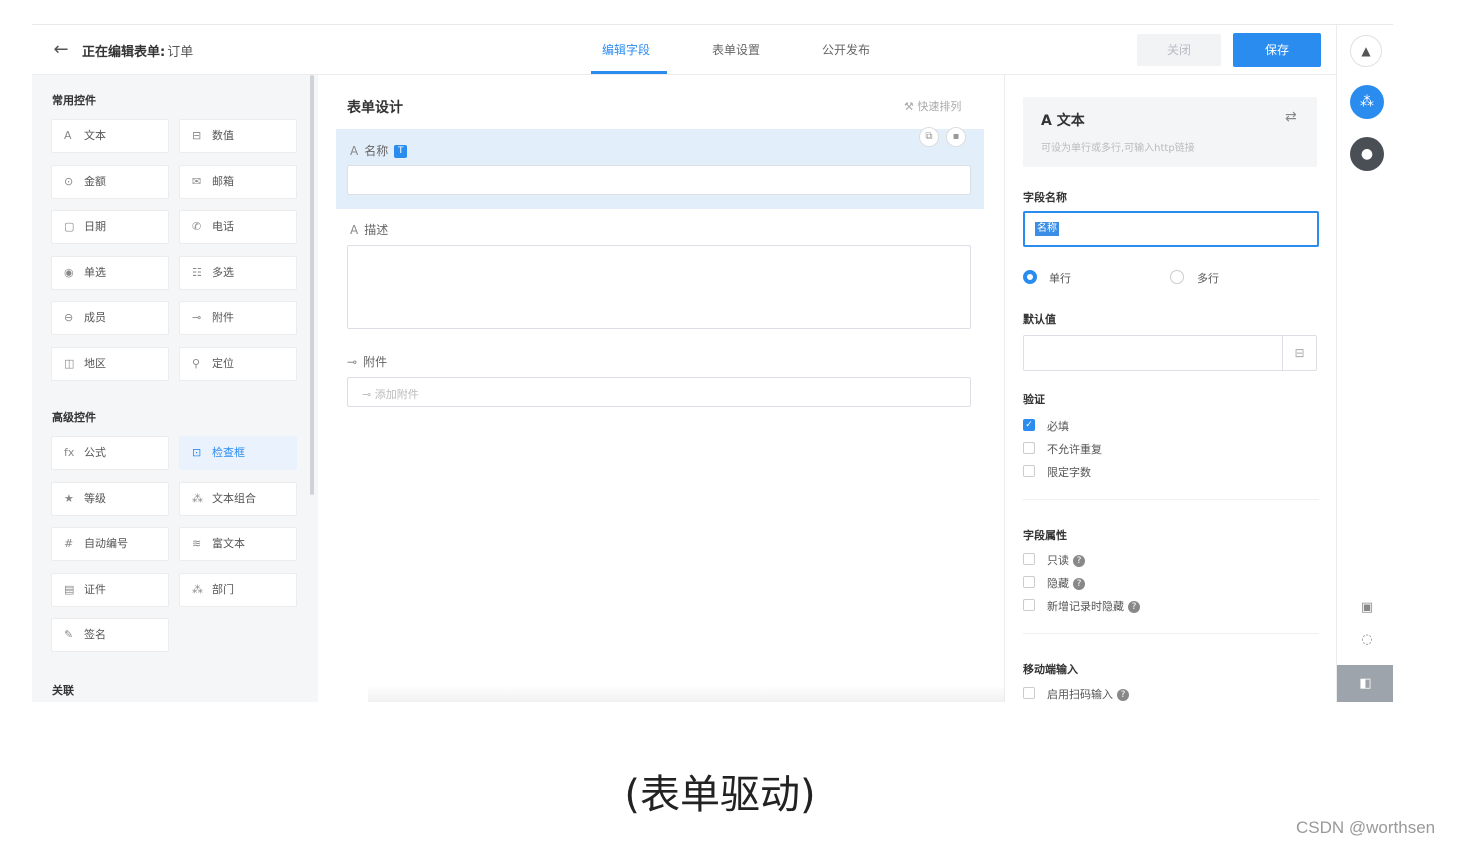 This screenshot has width=1461, height=846. What do you see at coordinates (1277, 50) in the screenshot?
I see `save-button: 保存` at bounding box center [1277, 50].